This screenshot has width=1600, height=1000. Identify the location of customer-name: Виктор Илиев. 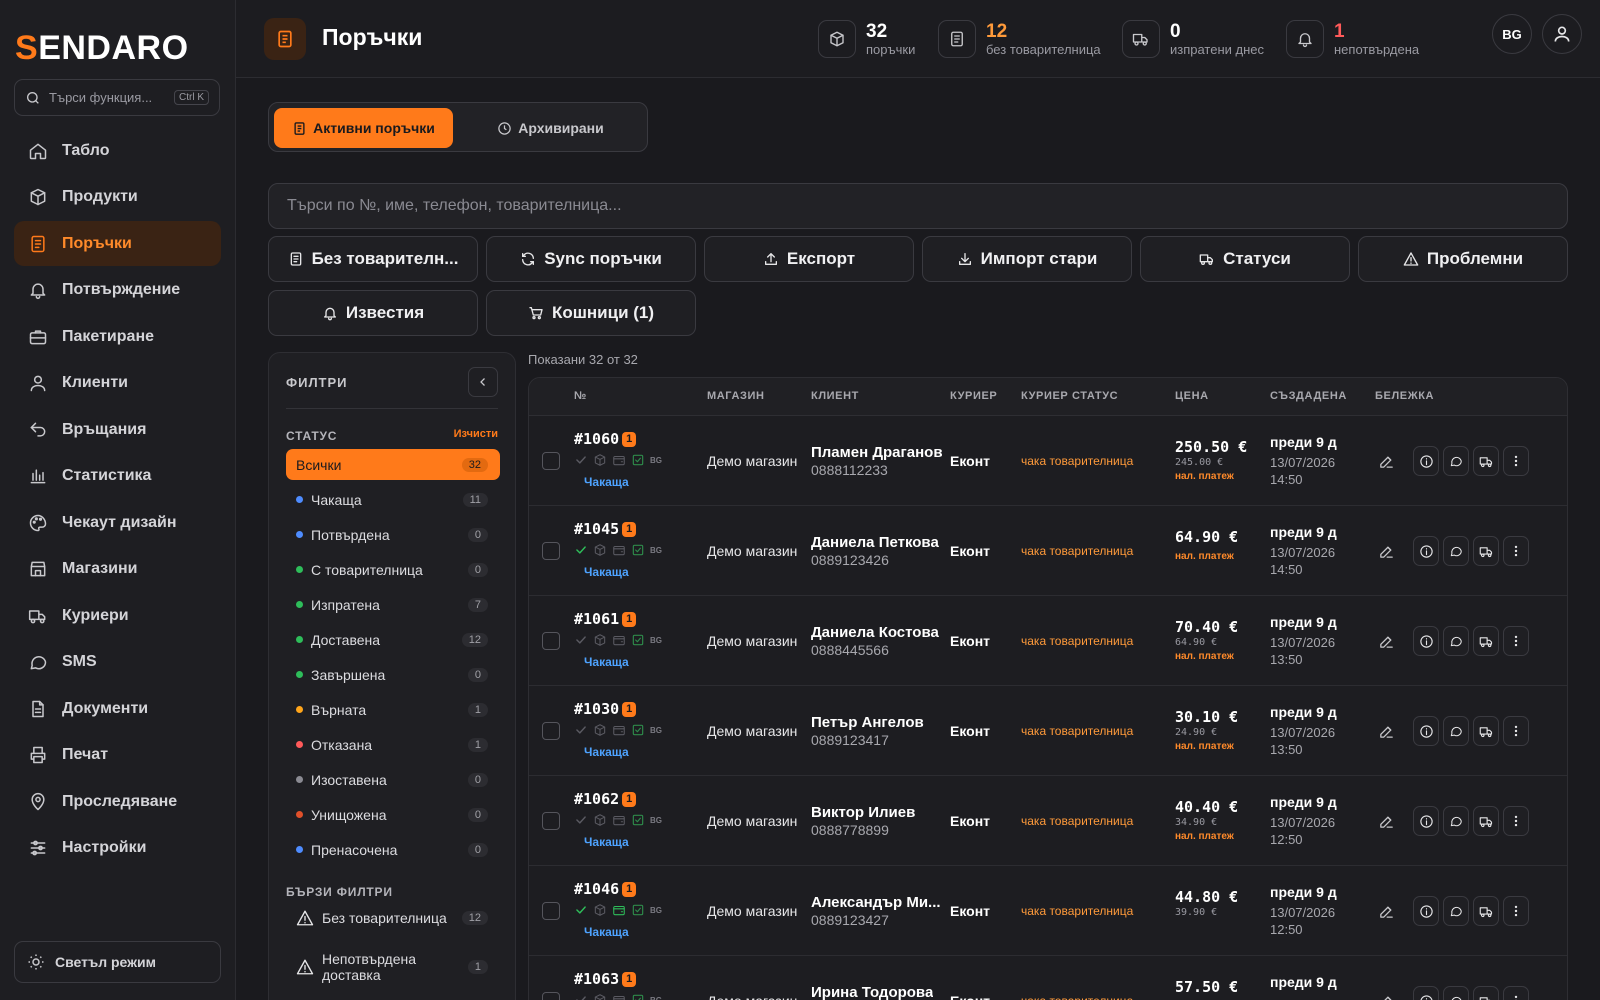
(863, 812).